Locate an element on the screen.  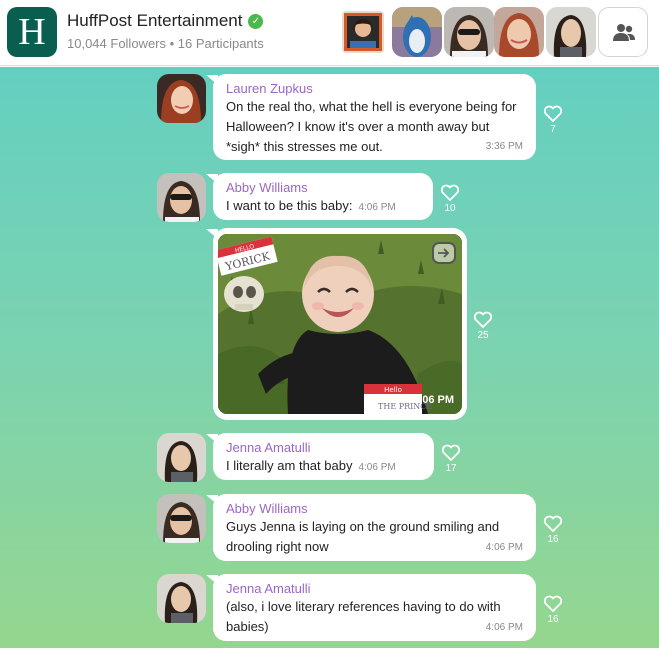
like-count: 17 is located at coordinates (451, 468).